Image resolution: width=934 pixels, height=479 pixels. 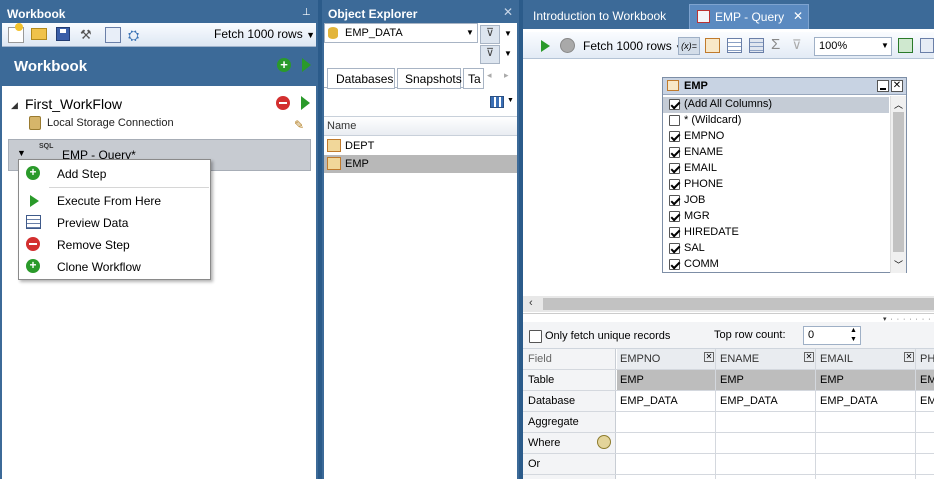 What do you see at coordinates (567, 45) in the screenshot?
I see `stop-icon` at bounding box center [567, 45].